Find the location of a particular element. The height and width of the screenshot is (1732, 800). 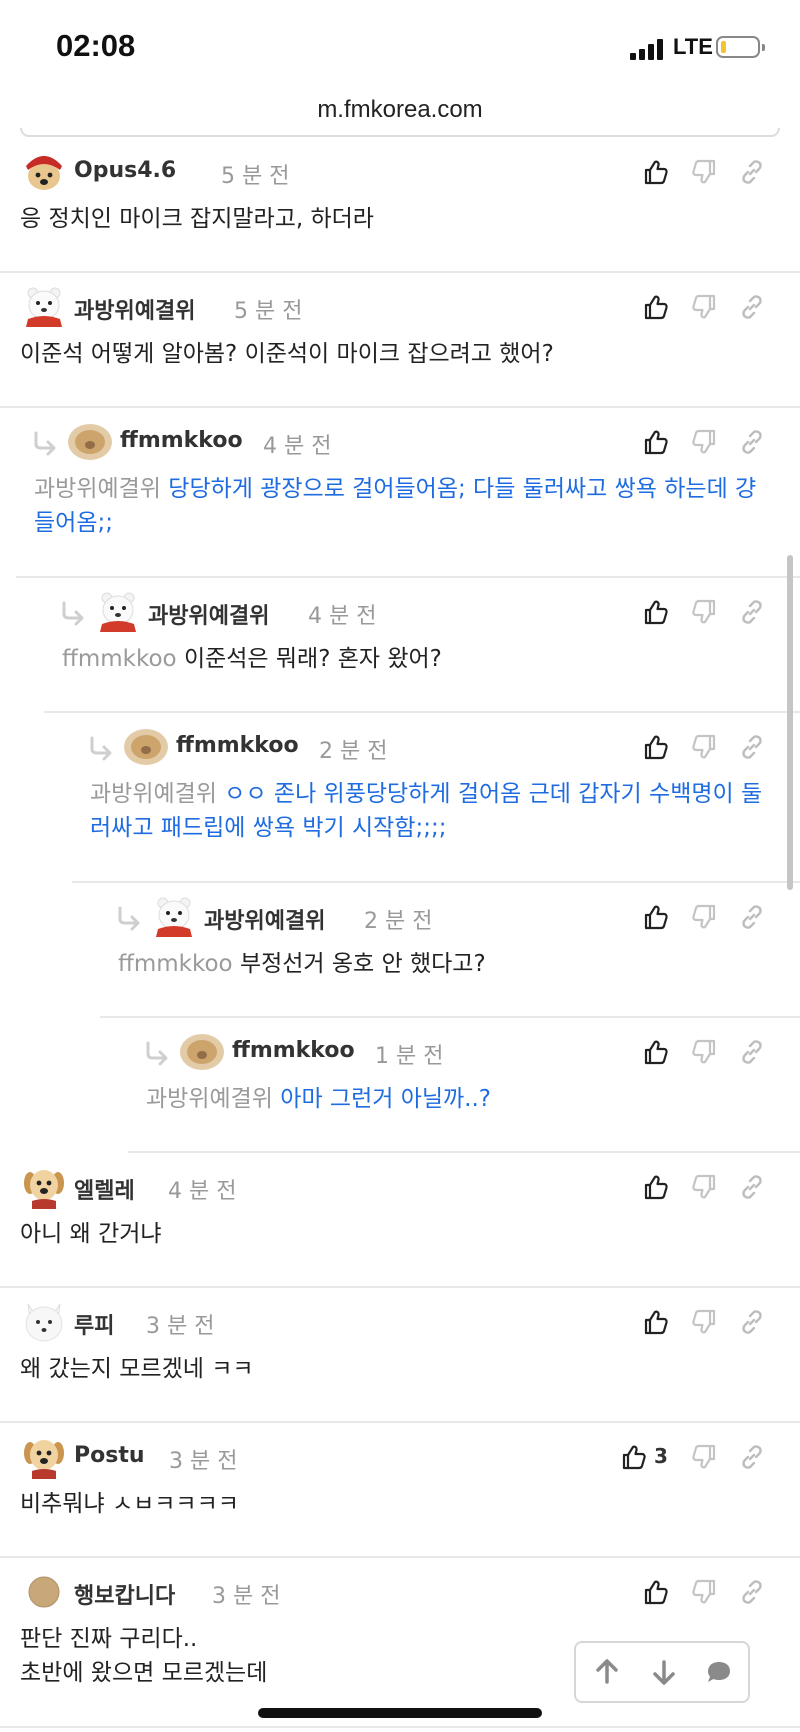

scroll-down-button is located at coordinates (664, 1672).